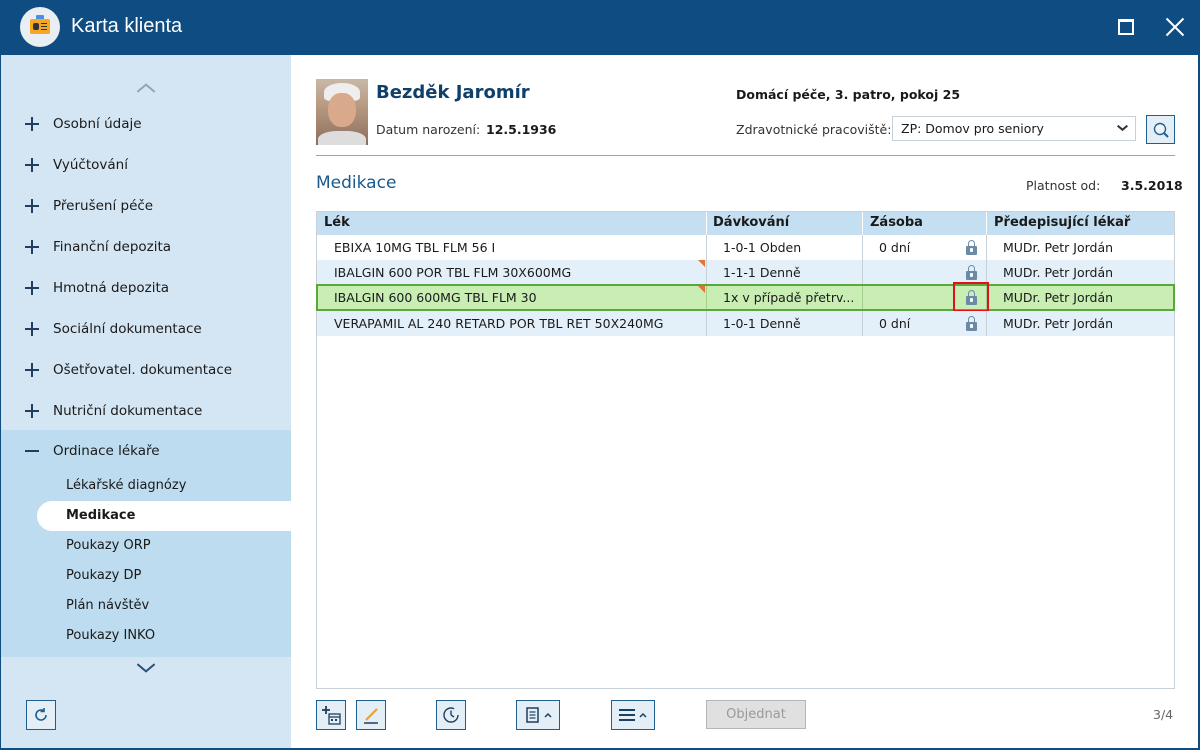 The width and height of the screenshot is (1200, 750). I want to click on sidebar-item-financni-depozita: Finanční depozita, so click(146, 246).